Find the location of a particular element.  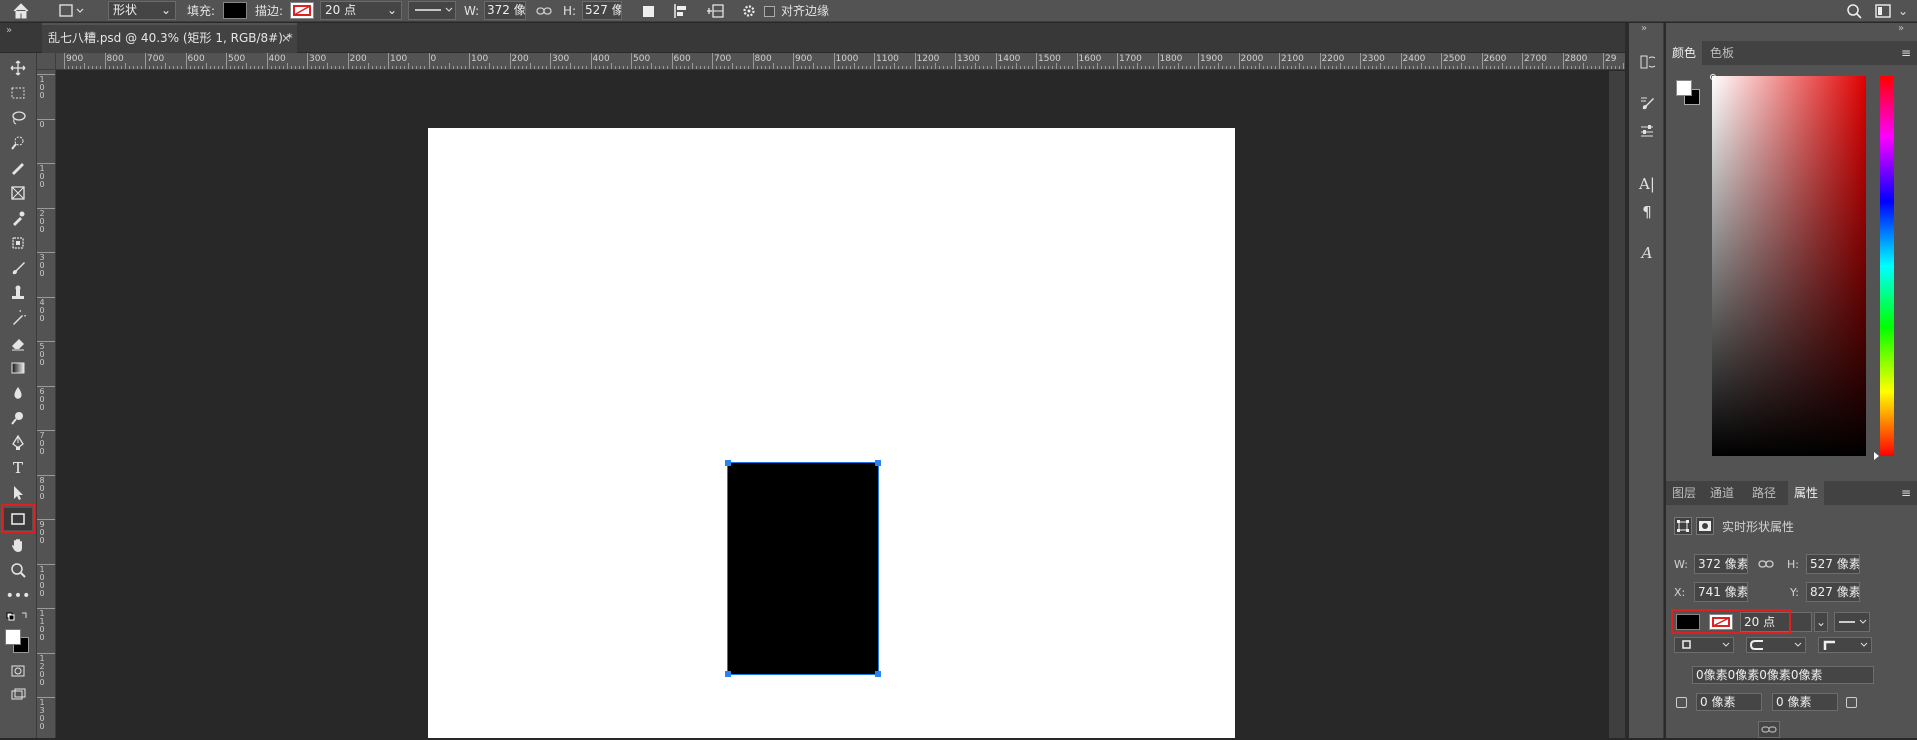

home-icon is located at coordinates (24, 11).